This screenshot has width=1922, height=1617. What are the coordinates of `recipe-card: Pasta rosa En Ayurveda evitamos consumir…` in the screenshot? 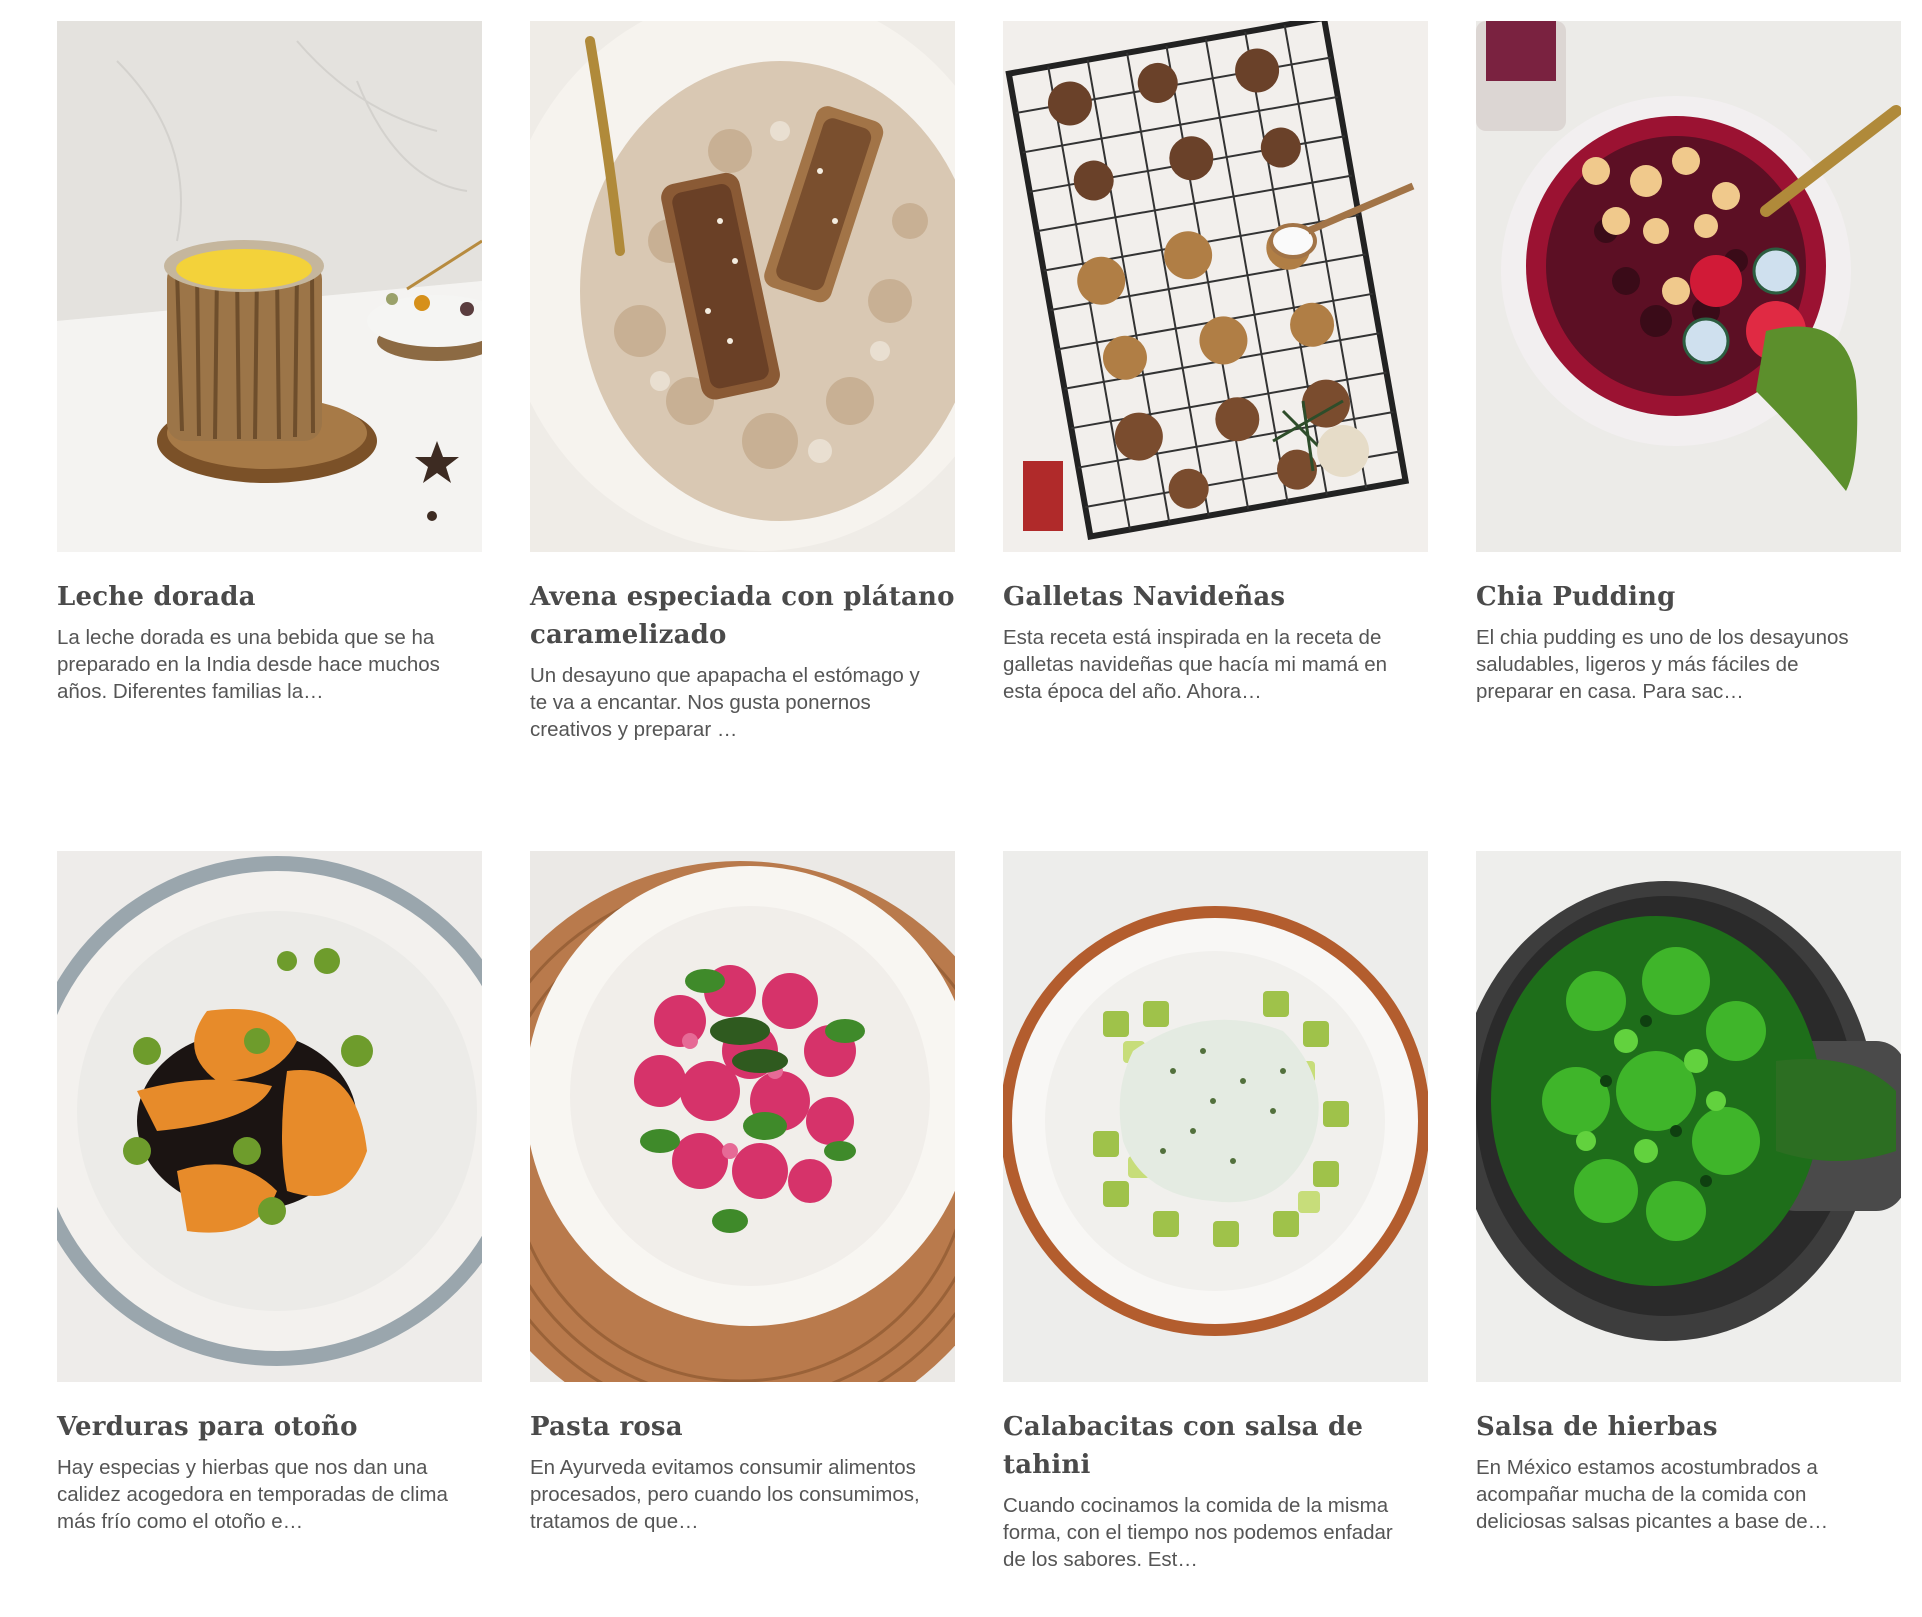 It's located at (742, 1234).